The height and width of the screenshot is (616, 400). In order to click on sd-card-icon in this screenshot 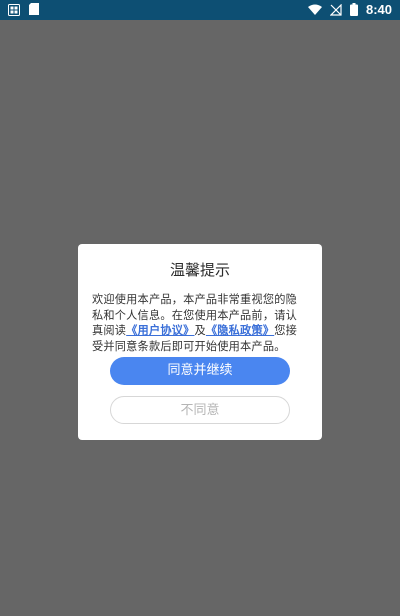, I will do `click(35, 10)`.